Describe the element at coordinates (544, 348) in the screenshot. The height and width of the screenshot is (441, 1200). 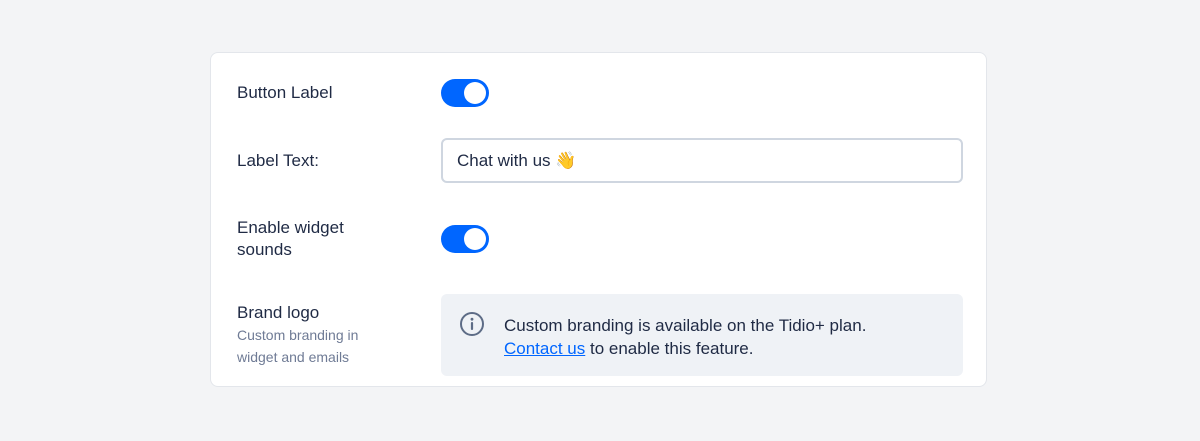
I see `contact-us-link: Contact us` at that location.